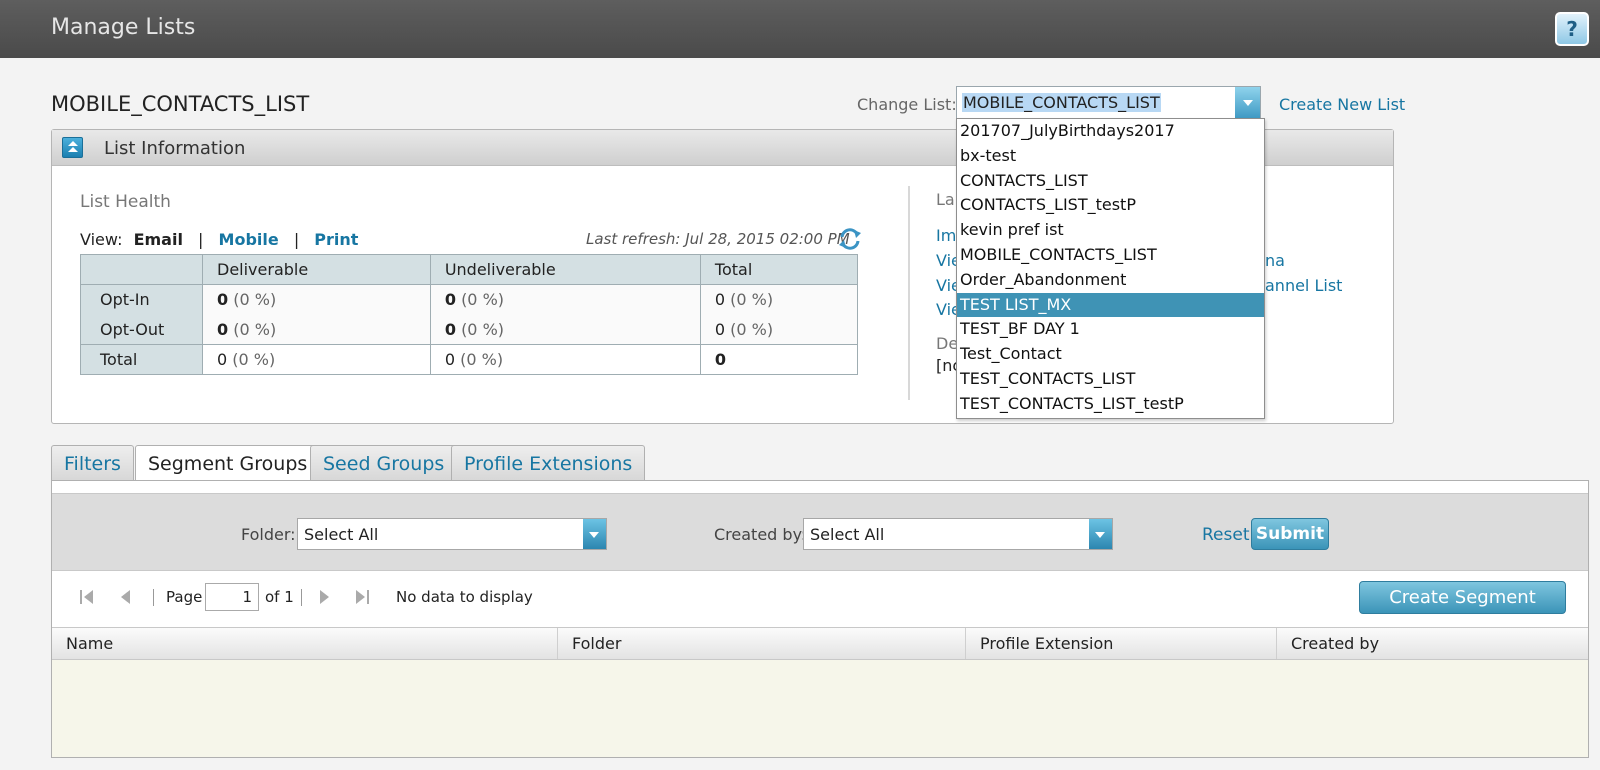 Image resolution: width=1600 pixels, height=770 pixels. I want to click on previous-page-icon, so click(126, 597).